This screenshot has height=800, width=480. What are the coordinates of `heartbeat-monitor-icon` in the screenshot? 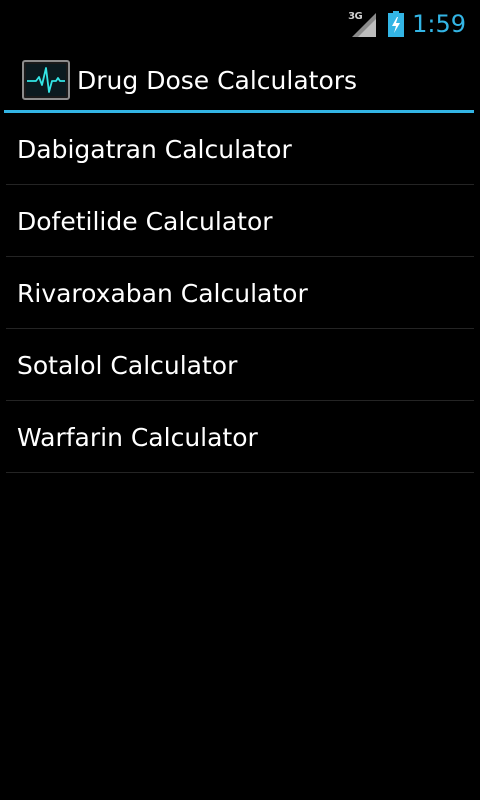 It's located at (46, 80).